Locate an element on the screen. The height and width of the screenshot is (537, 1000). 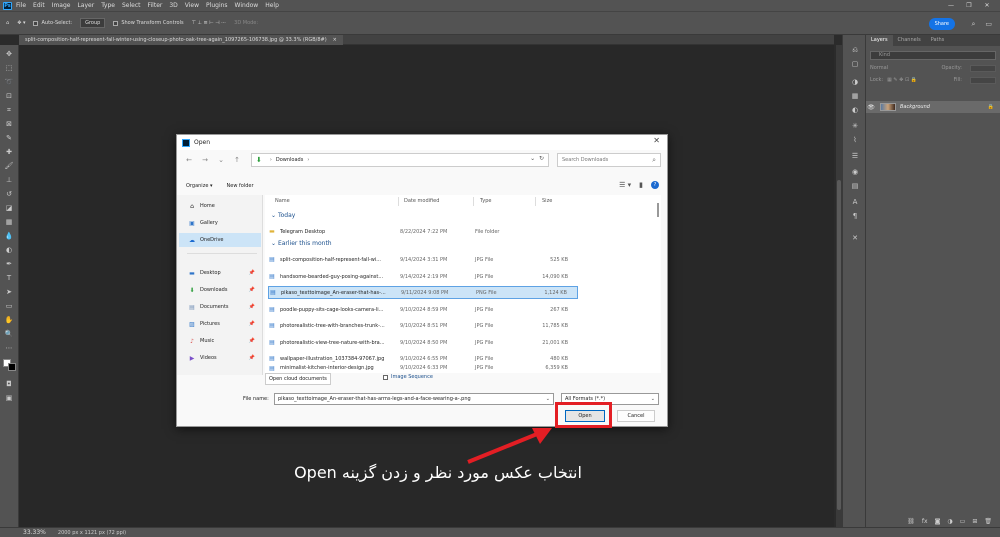
move-tool-icon: ✥ is located at coordinates (9, 54).